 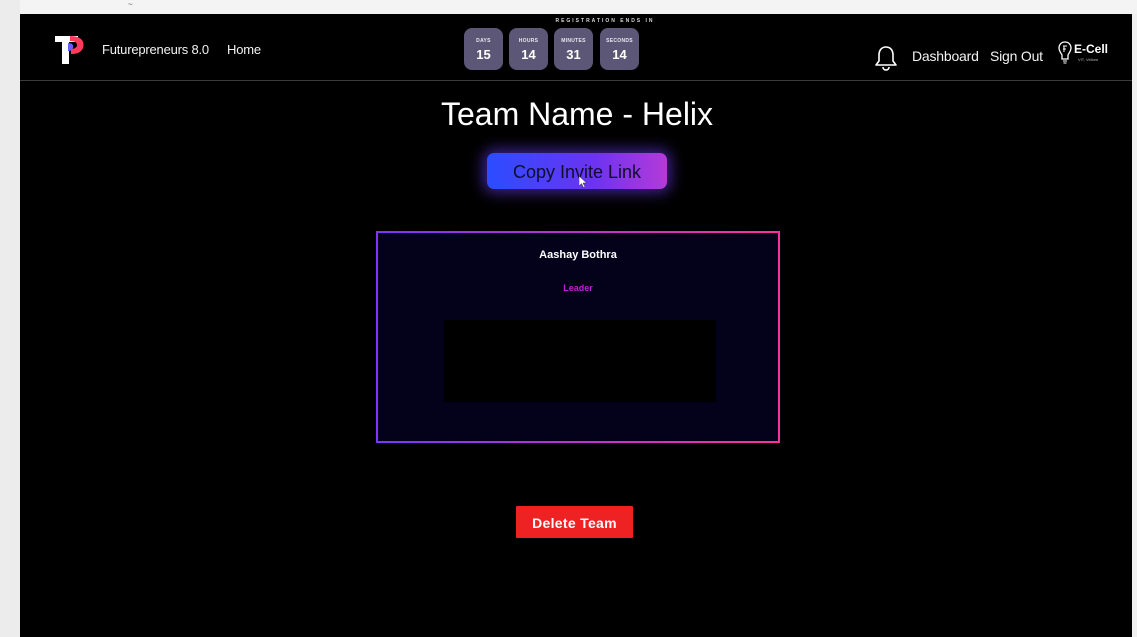 What do you see at coordinates (945, 56) in the screenshot?
I see `dashboard-link: Dashboard` at bounding box center [945, 56].